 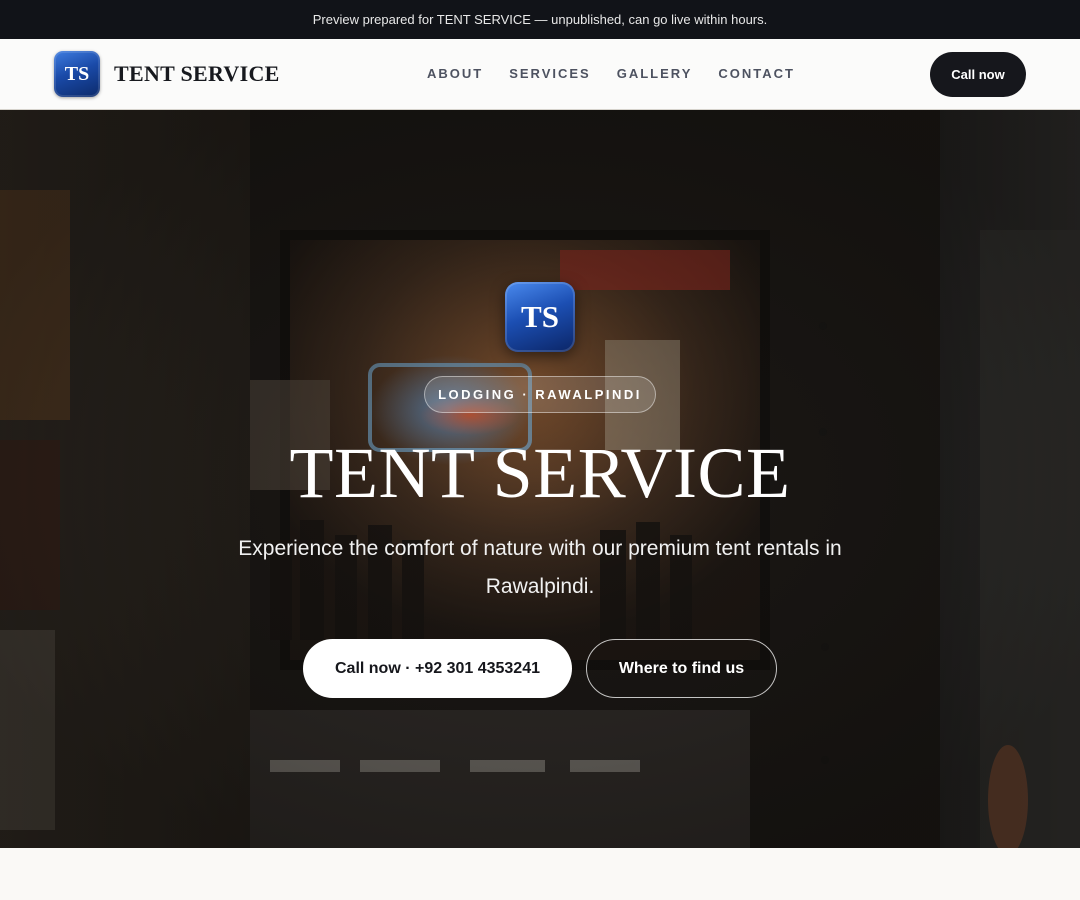 I want to click on call-now-button: Call now · +92 301 4353241, so click(x=437, y=668).